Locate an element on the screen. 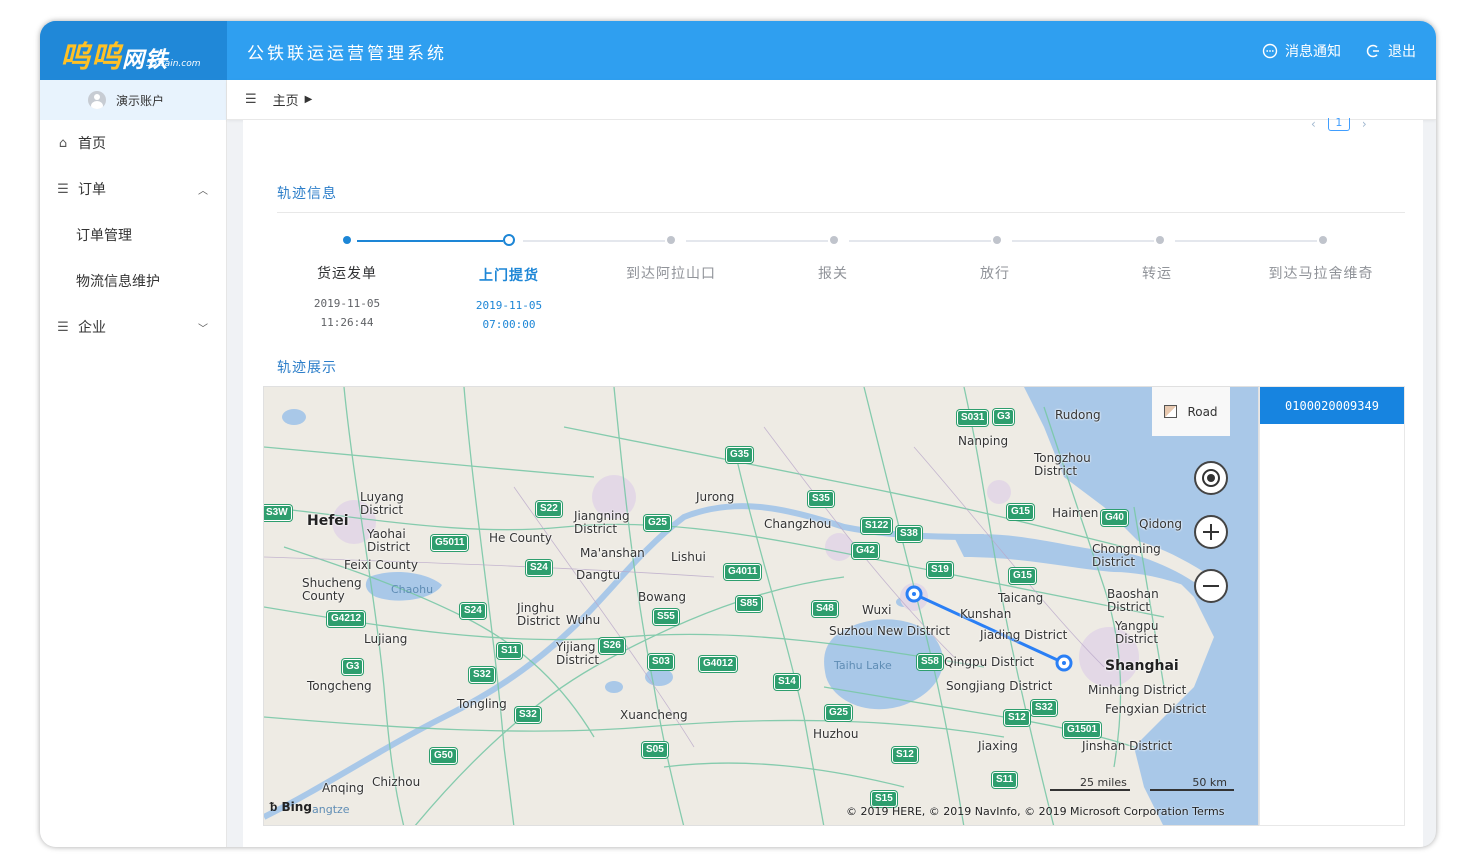 The width and height of the screenshot is (1462, 862). bing-logo: ᵬ Bing is located at coordinates (291, 807).